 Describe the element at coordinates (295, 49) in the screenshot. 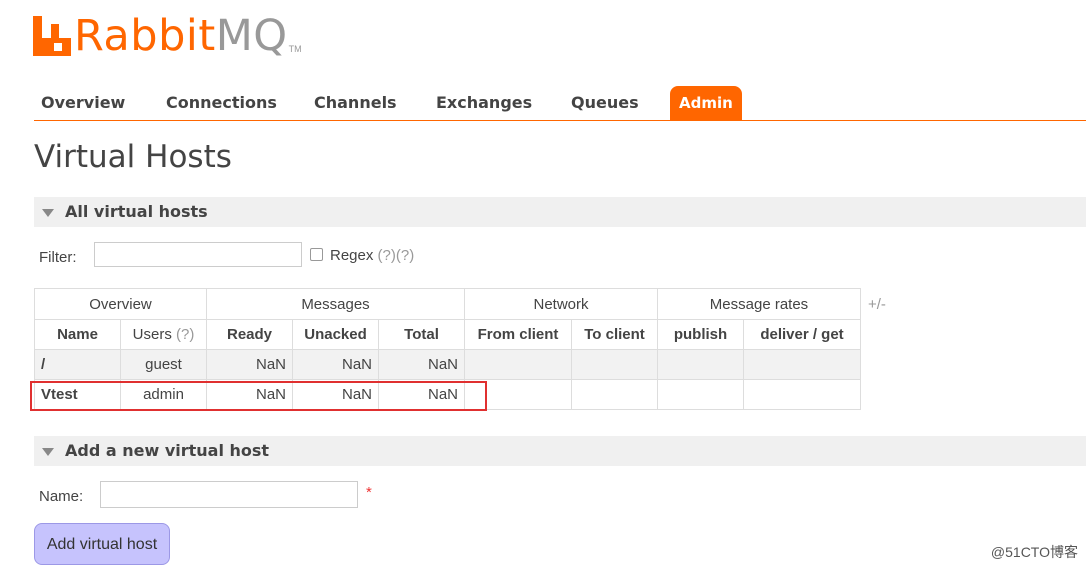

I see `logo-trademark: TM` at that location.